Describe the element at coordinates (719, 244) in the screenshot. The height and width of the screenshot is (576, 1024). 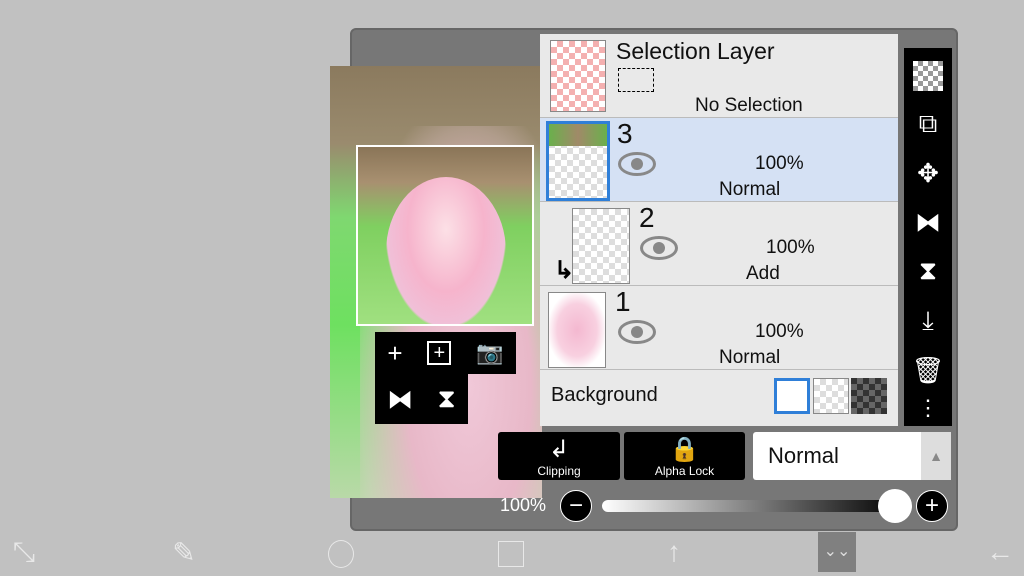
I see `layer-row: ↳ 2 100% Add` at that location.